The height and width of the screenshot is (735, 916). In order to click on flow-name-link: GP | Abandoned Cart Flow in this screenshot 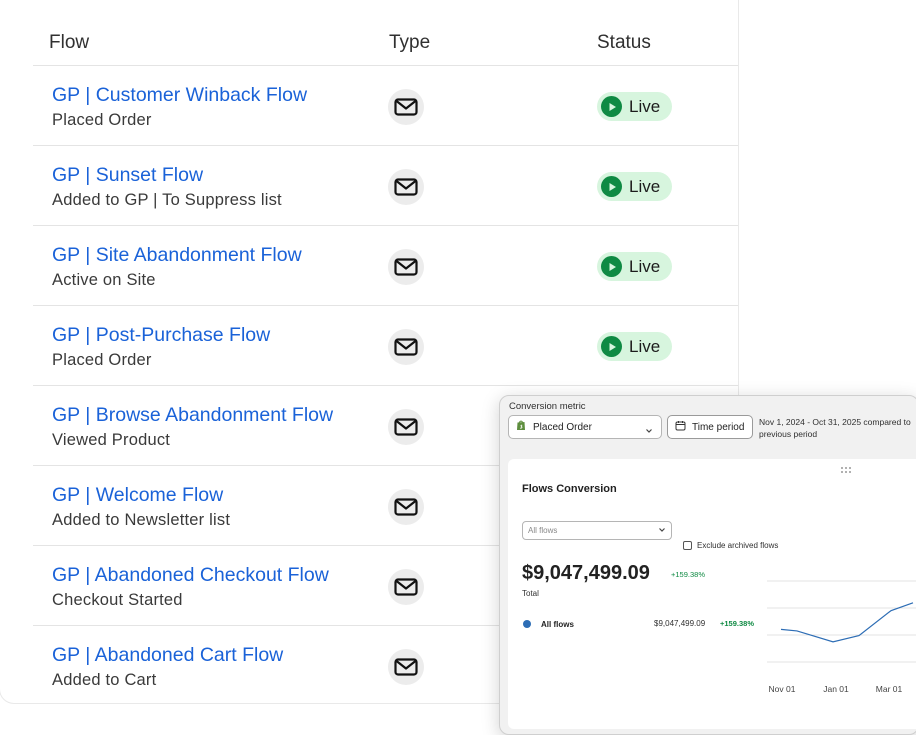, I will do `click(167, 655)`.